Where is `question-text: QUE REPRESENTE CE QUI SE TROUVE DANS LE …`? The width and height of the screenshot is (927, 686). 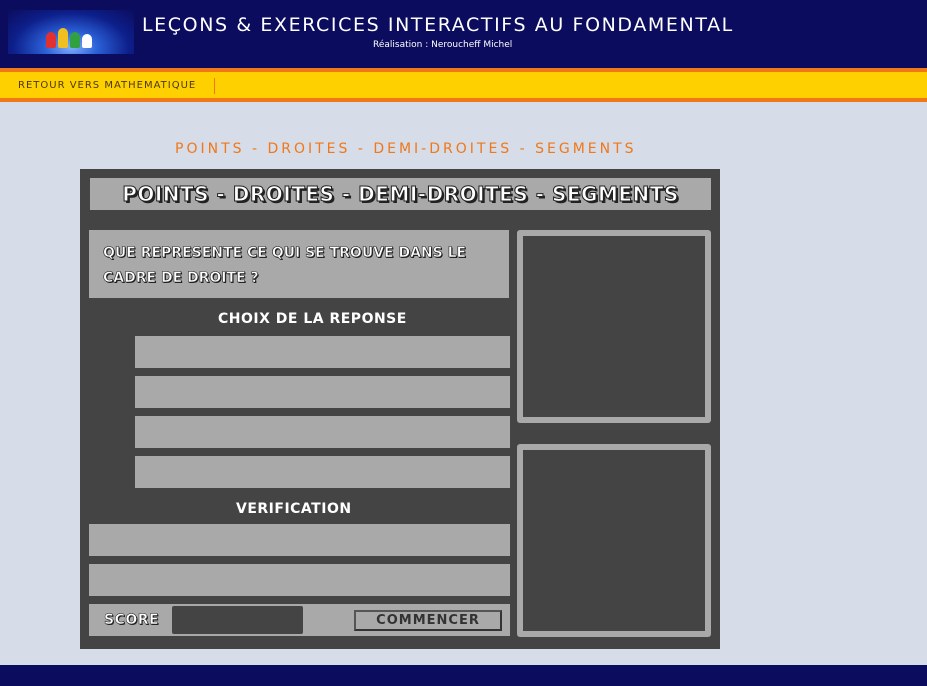 question-text: QUE REPRESENTE CE QUI SE TROUVE DANS LE … is located at coordinates (285, 266).